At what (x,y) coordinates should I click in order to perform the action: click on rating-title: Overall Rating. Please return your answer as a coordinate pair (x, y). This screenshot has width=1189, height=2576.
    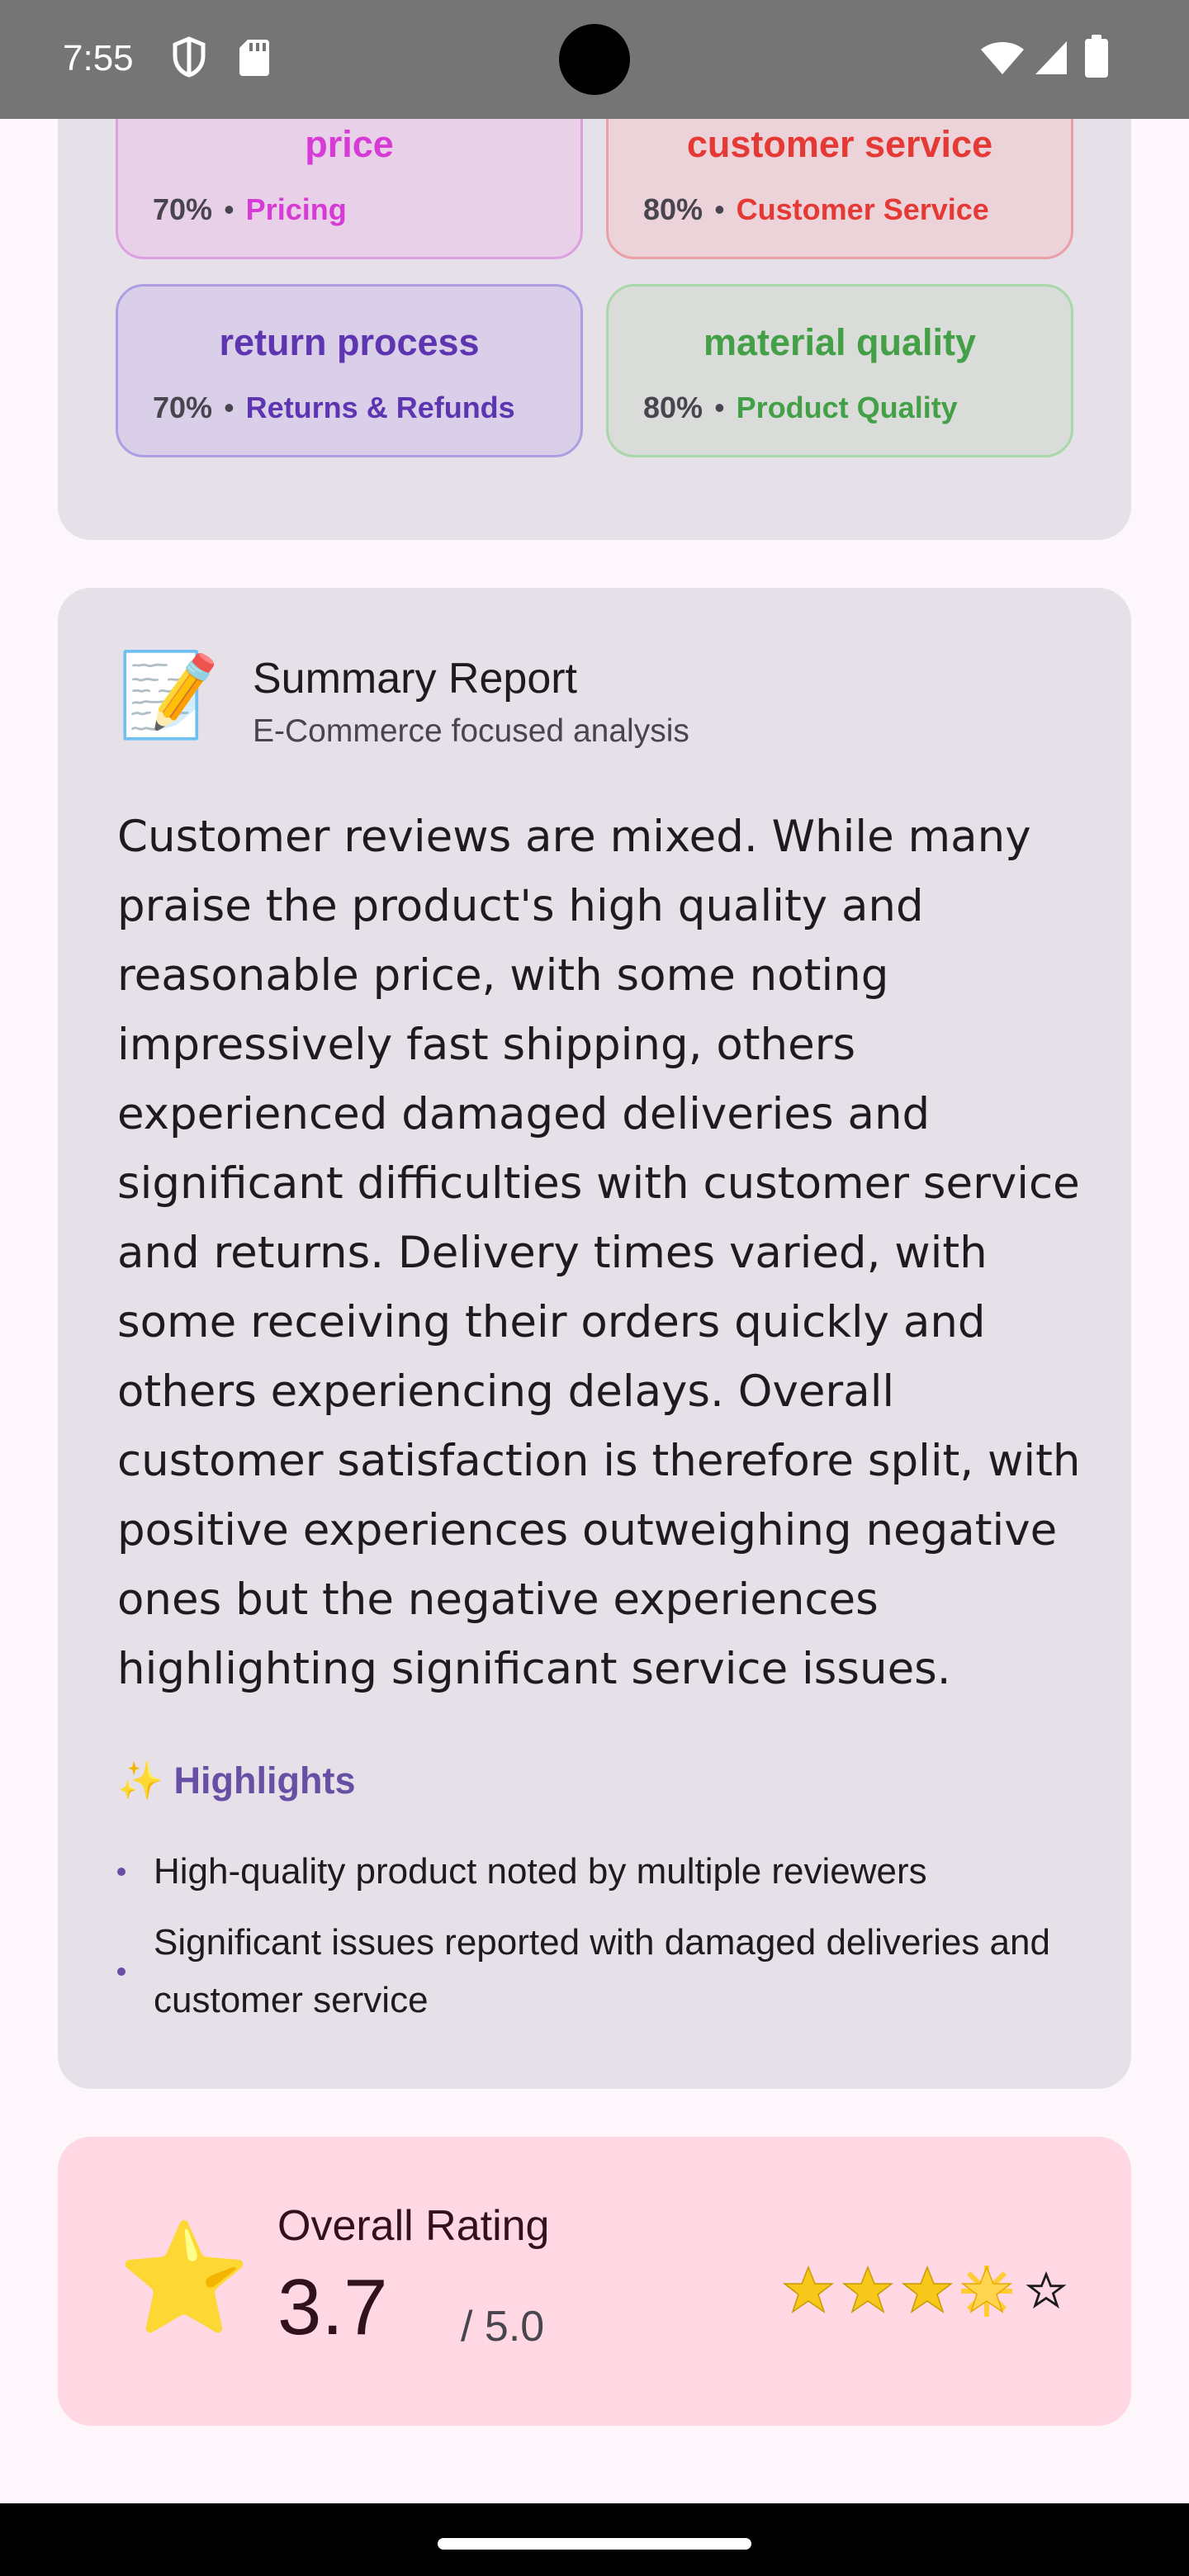
    Looking at the image, I should click on (413, 2226).